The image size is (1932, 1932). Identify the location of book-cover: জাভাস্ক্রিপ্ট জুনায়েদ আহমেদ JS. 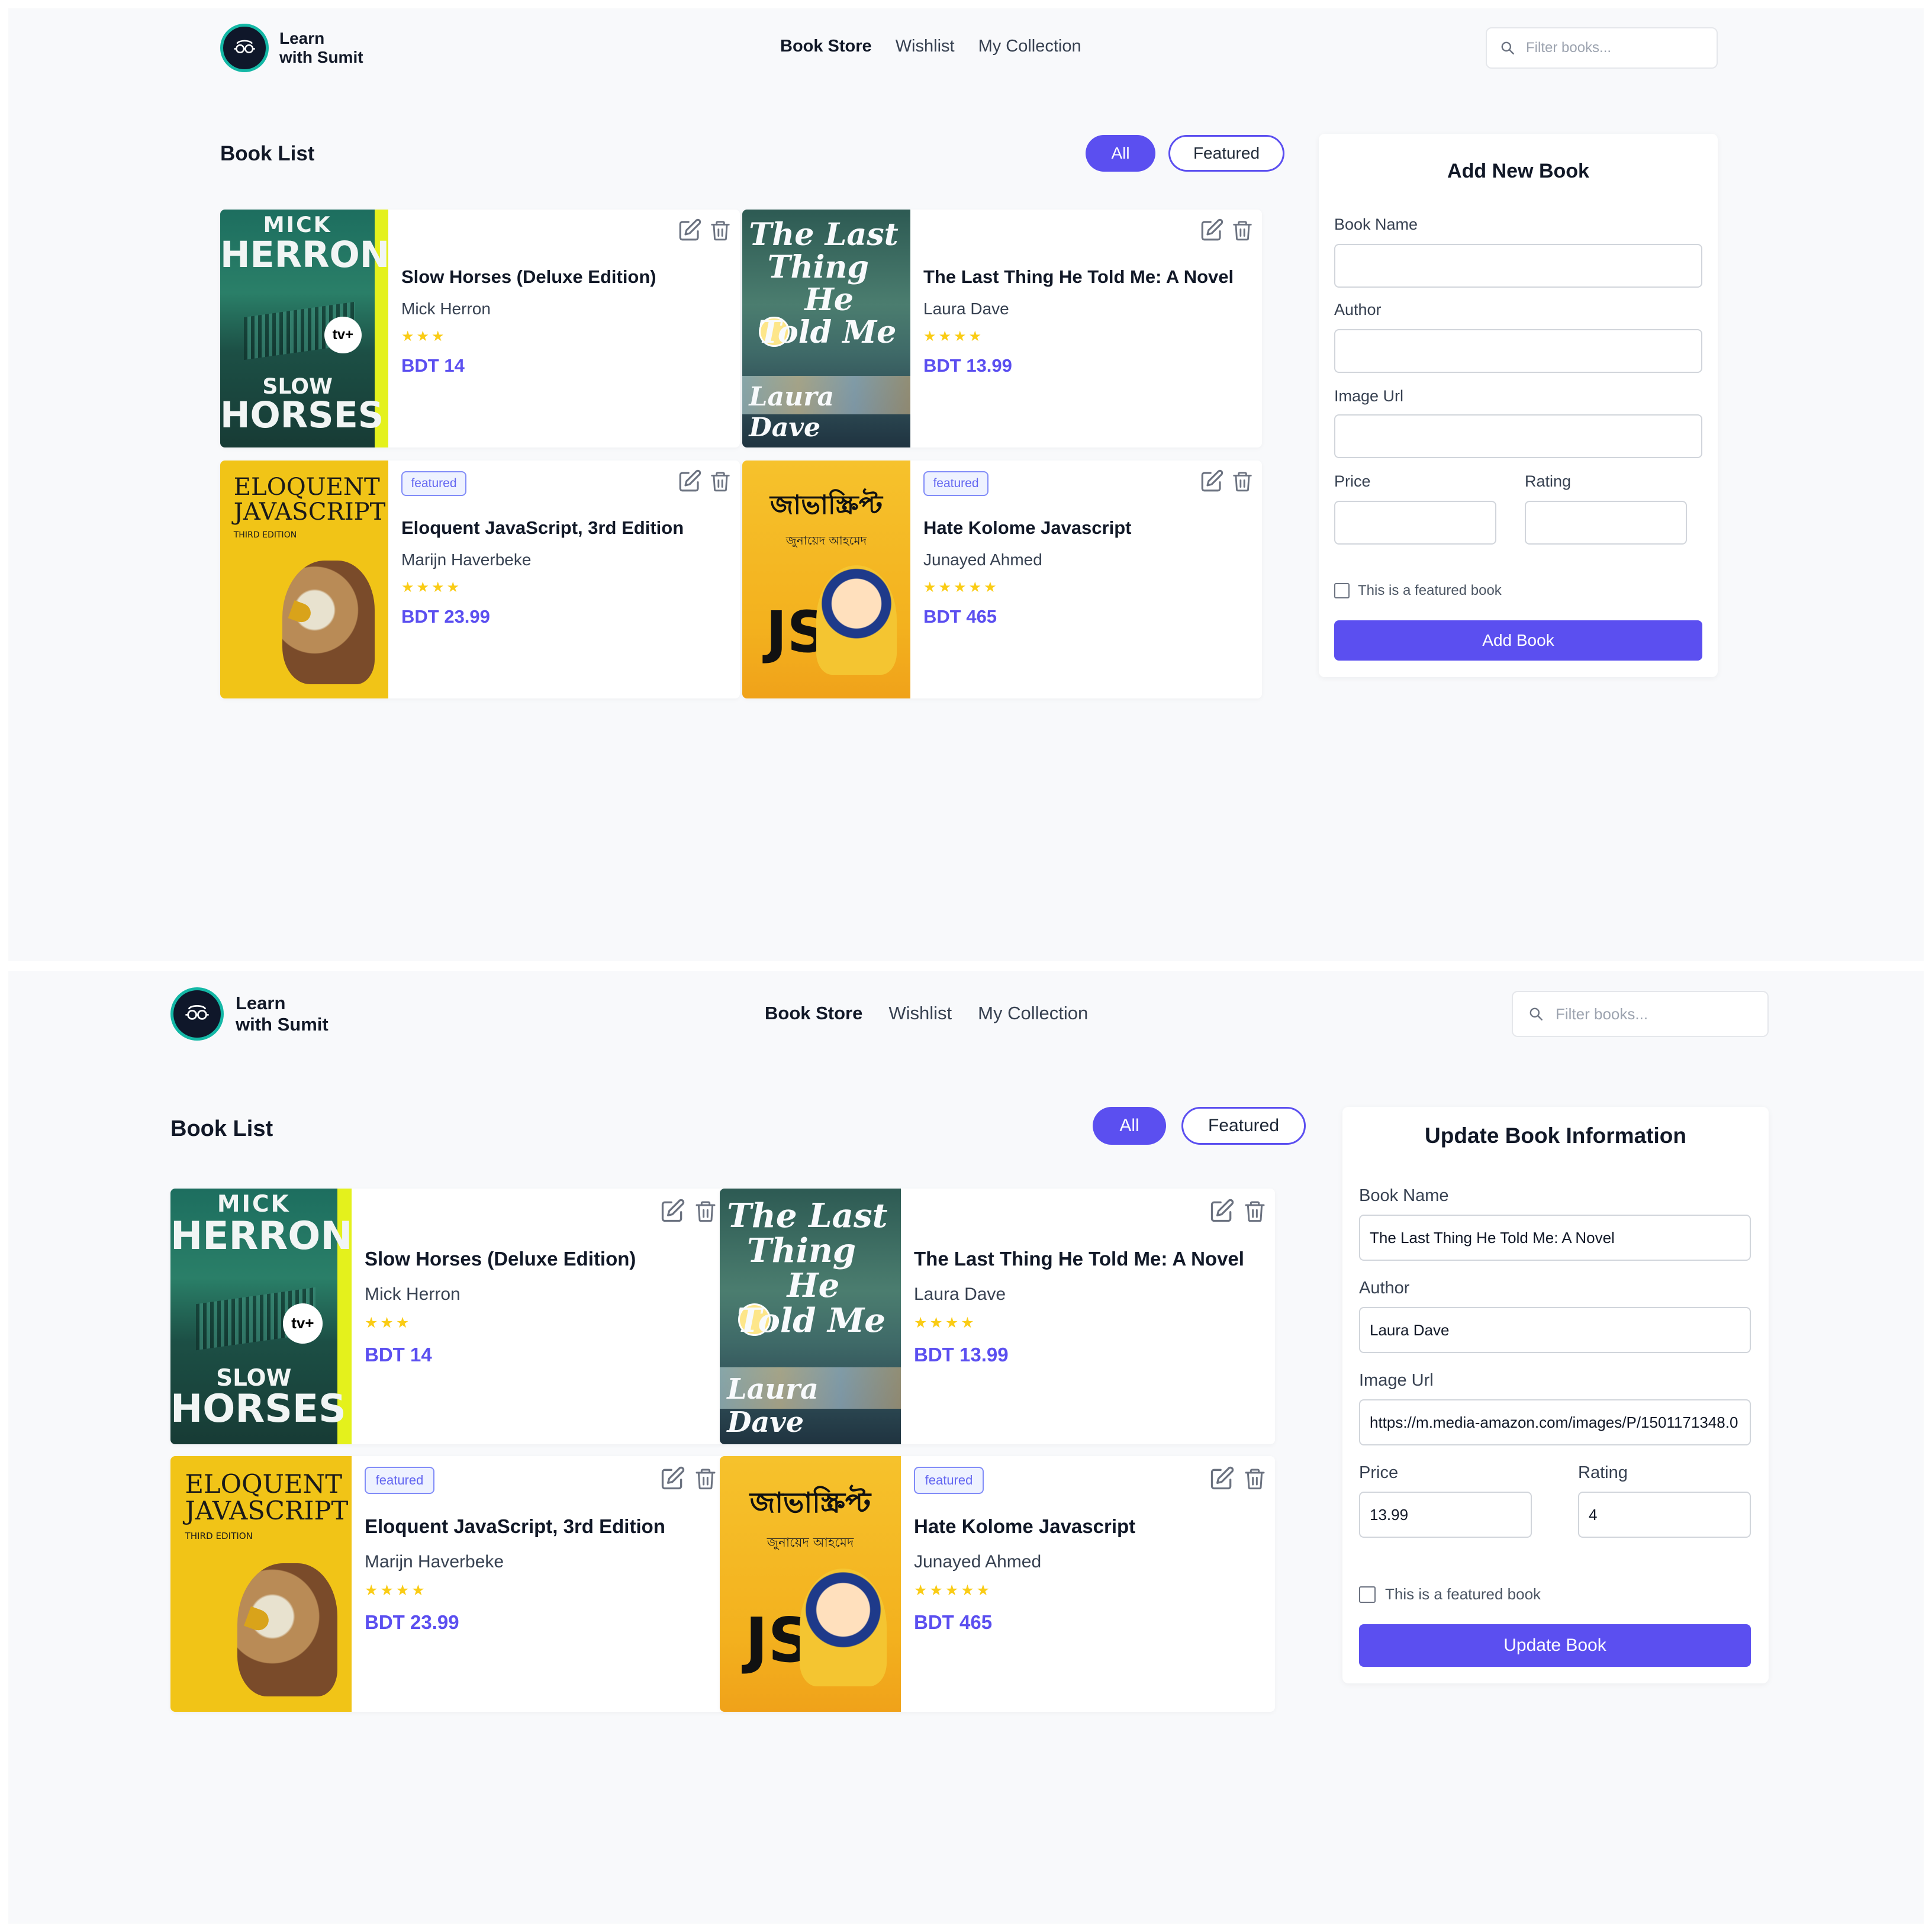
(811, 1584).